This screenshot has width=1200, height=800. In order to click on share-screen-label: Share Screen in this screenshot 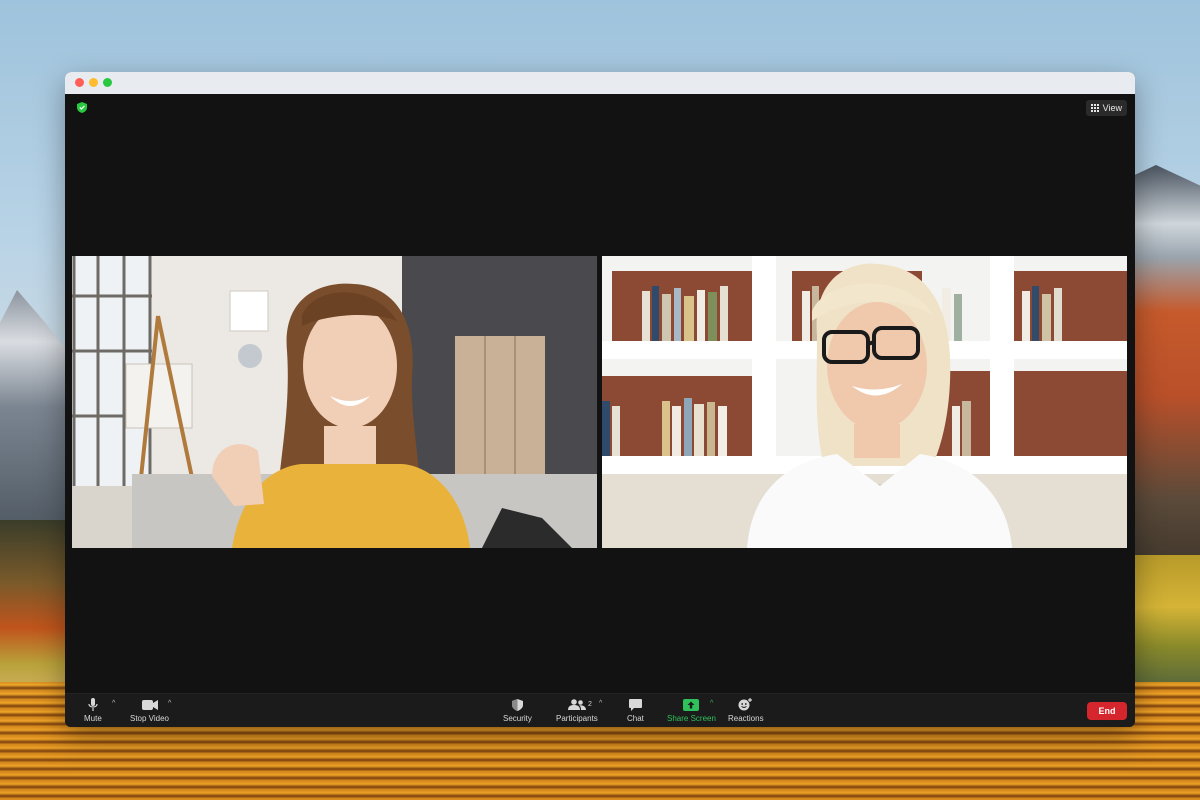, I will do `click(691, 718)`.